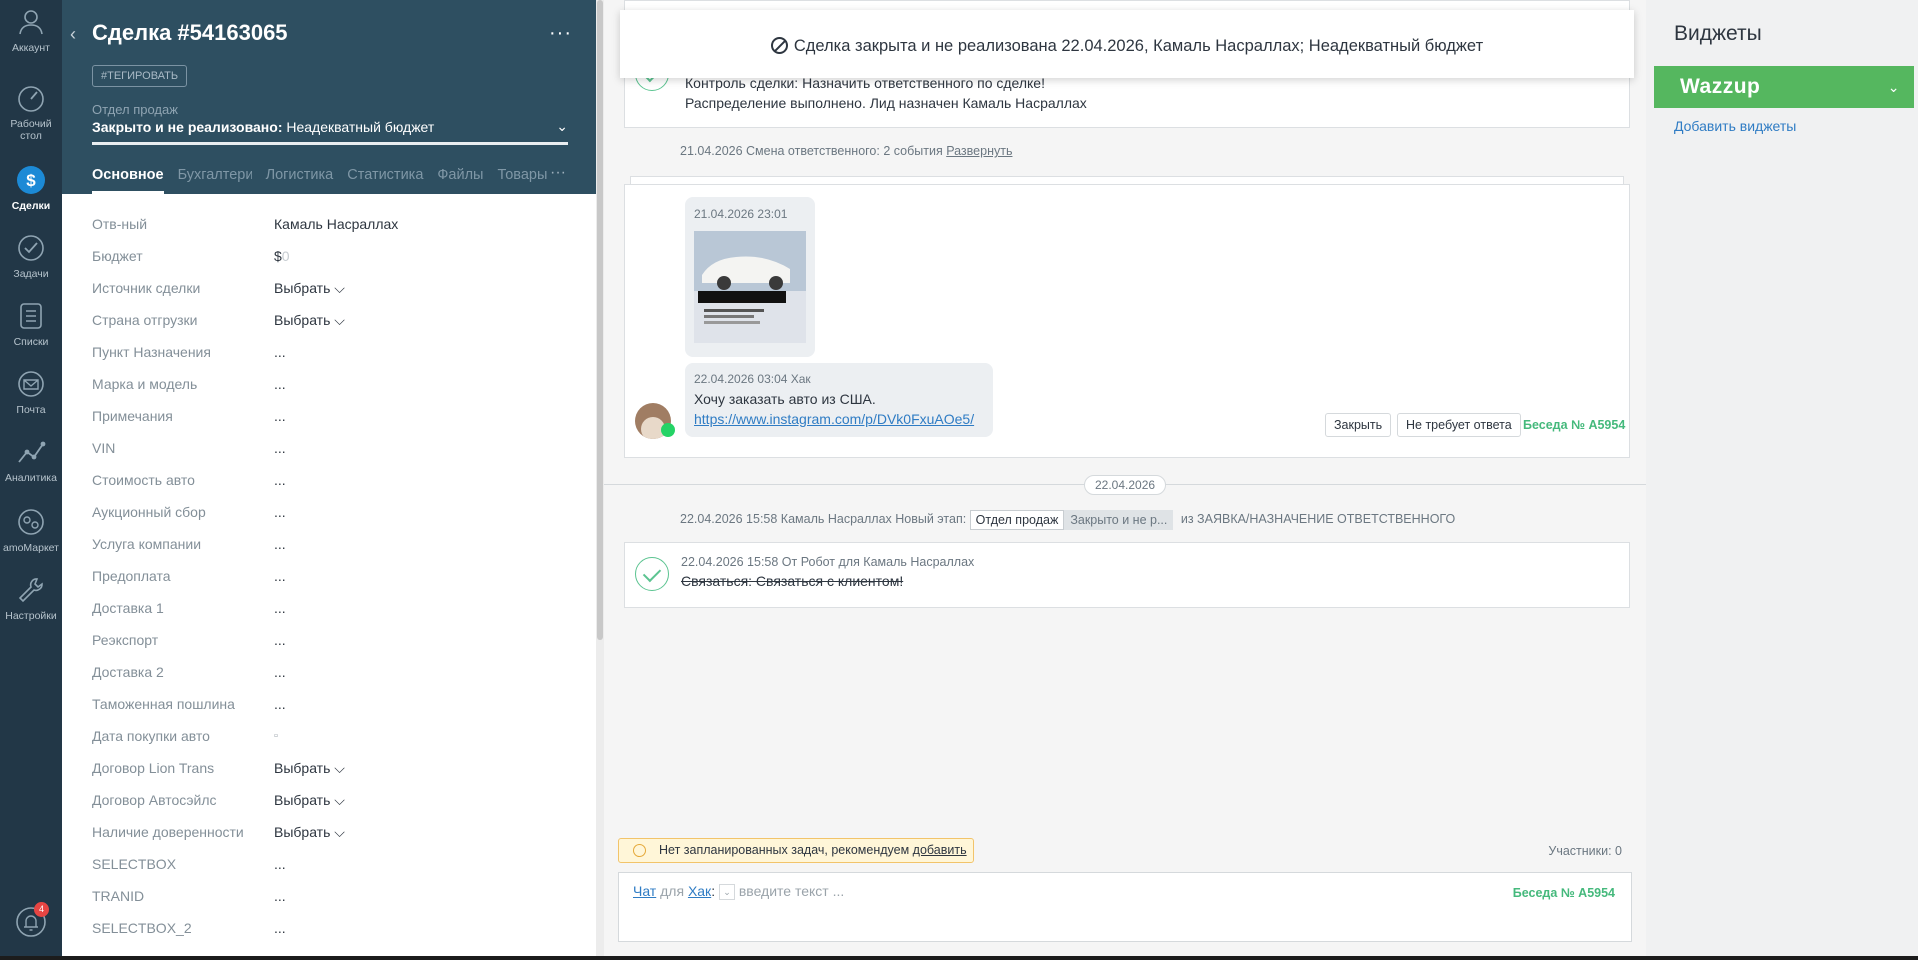 Image resolution: width=1918 pixels, height=960 pixels. What do you see at coordinates (1127, 180) in the screenshot?
I see `stack-edge` at bounding box center [1127, 180].